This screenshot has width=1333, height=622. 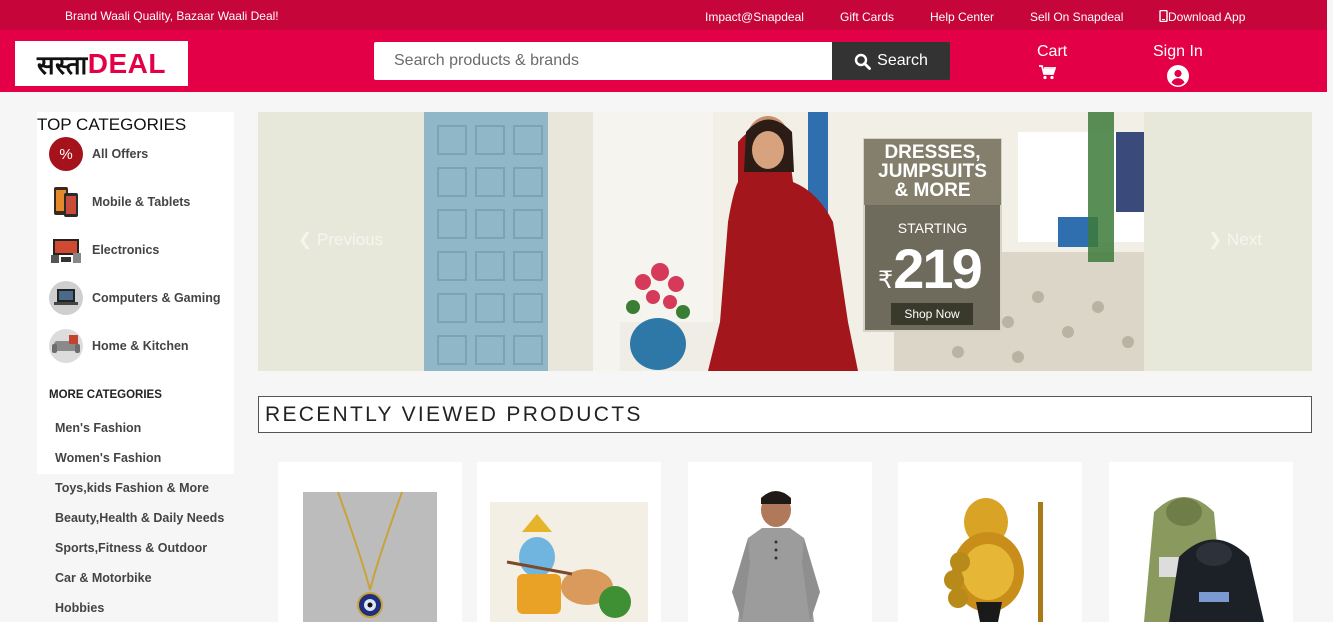 What do you see at coordinates (993, 560) in the screenshot?
I see `laughing-buddha-image` at bounding box center [993, 560].